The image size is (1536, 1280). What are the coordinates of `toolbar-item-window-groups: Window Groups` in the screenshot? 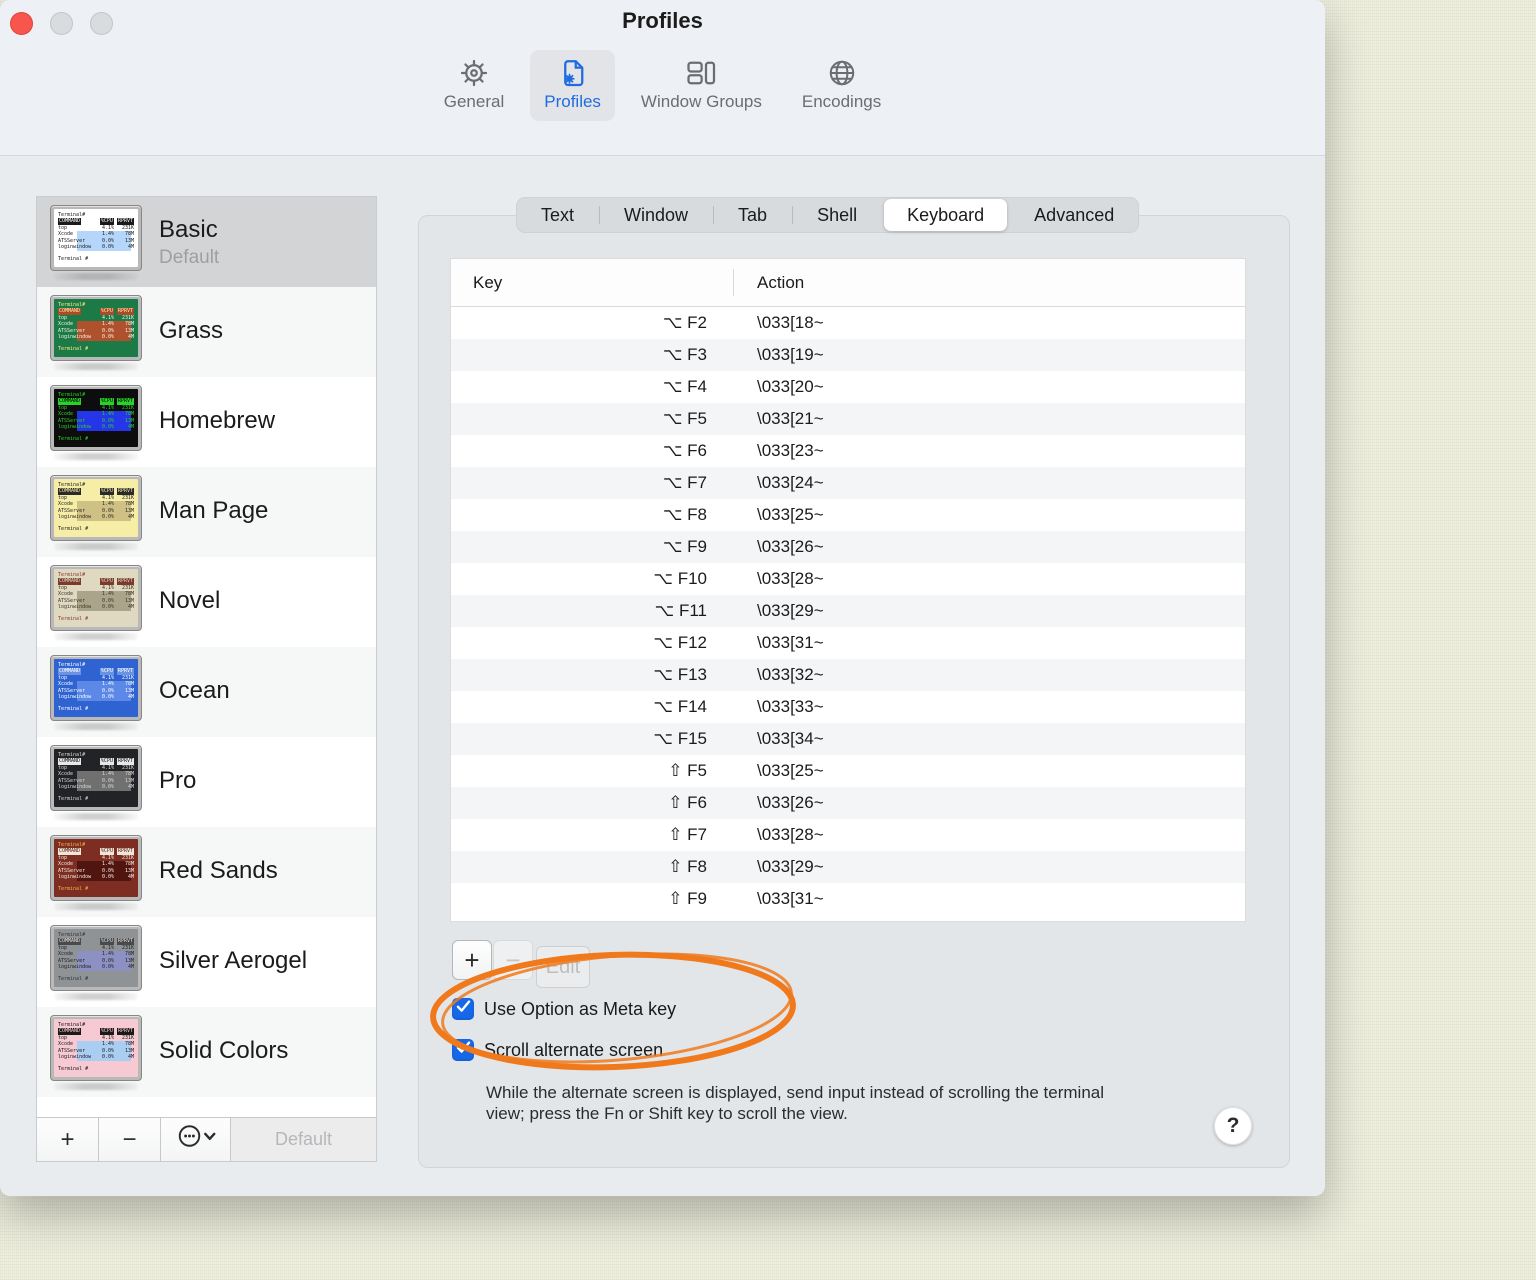 It's located at (701, 85).